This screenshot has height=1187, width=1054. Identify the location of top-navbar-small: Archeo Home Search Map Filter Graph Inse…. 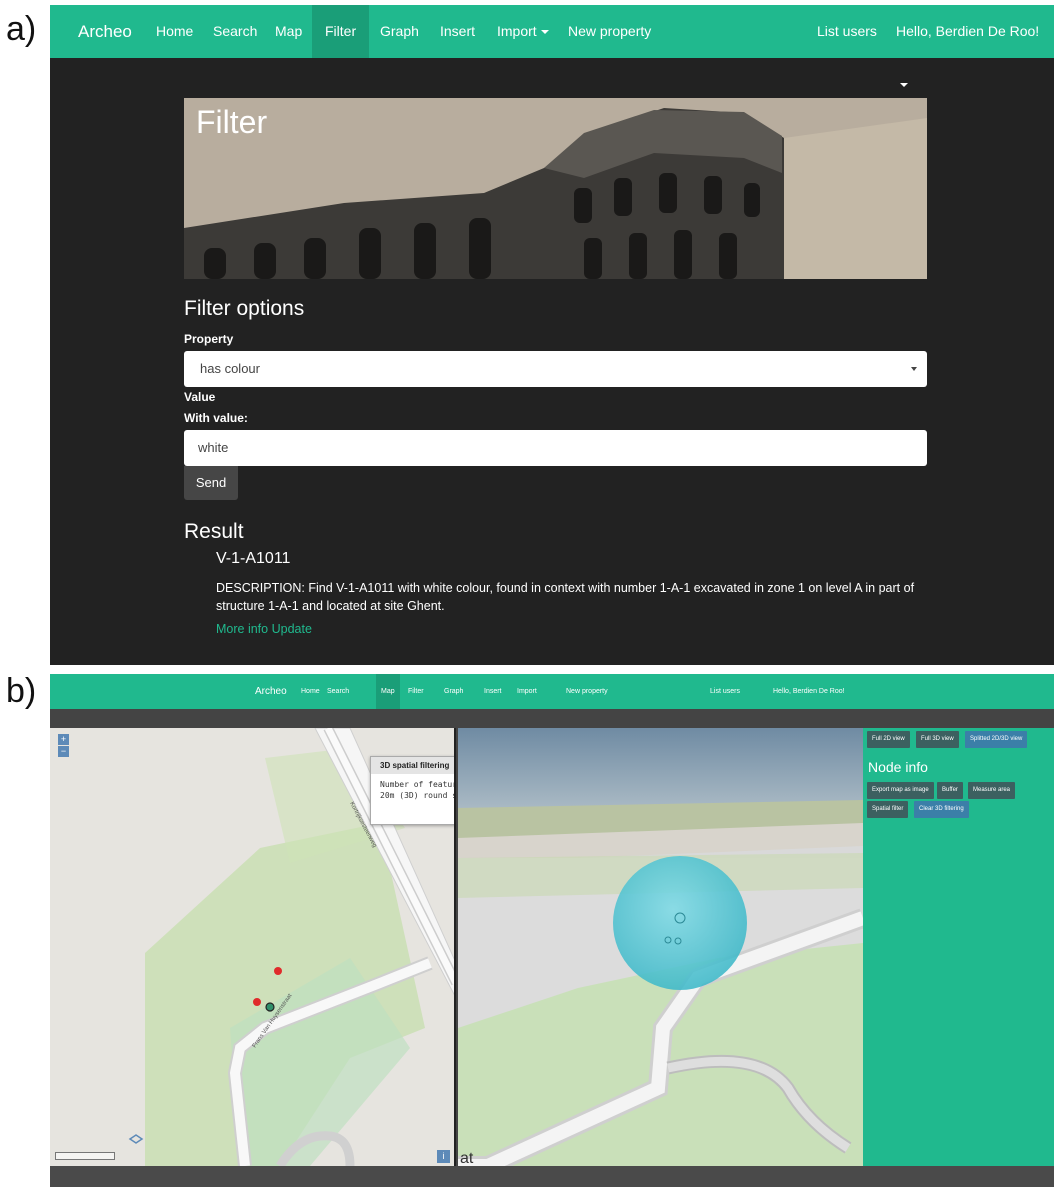
(552, 691).